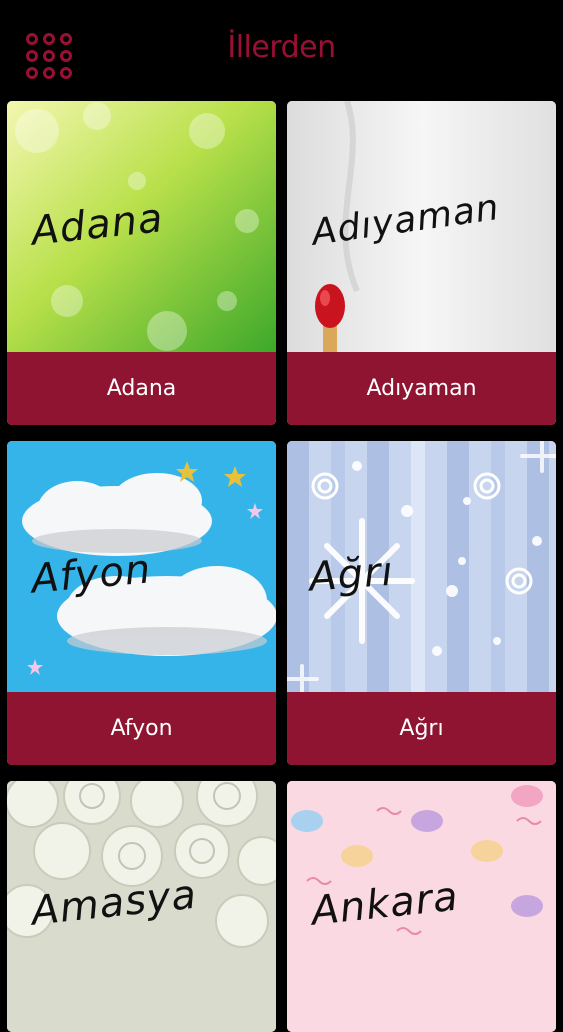 The height and width of the screenshot is (1032, 563). What do you see at coordinates (421, 728) in the screenshot?
I see `city-label: Ağrı` at bounding box center [421, 728].